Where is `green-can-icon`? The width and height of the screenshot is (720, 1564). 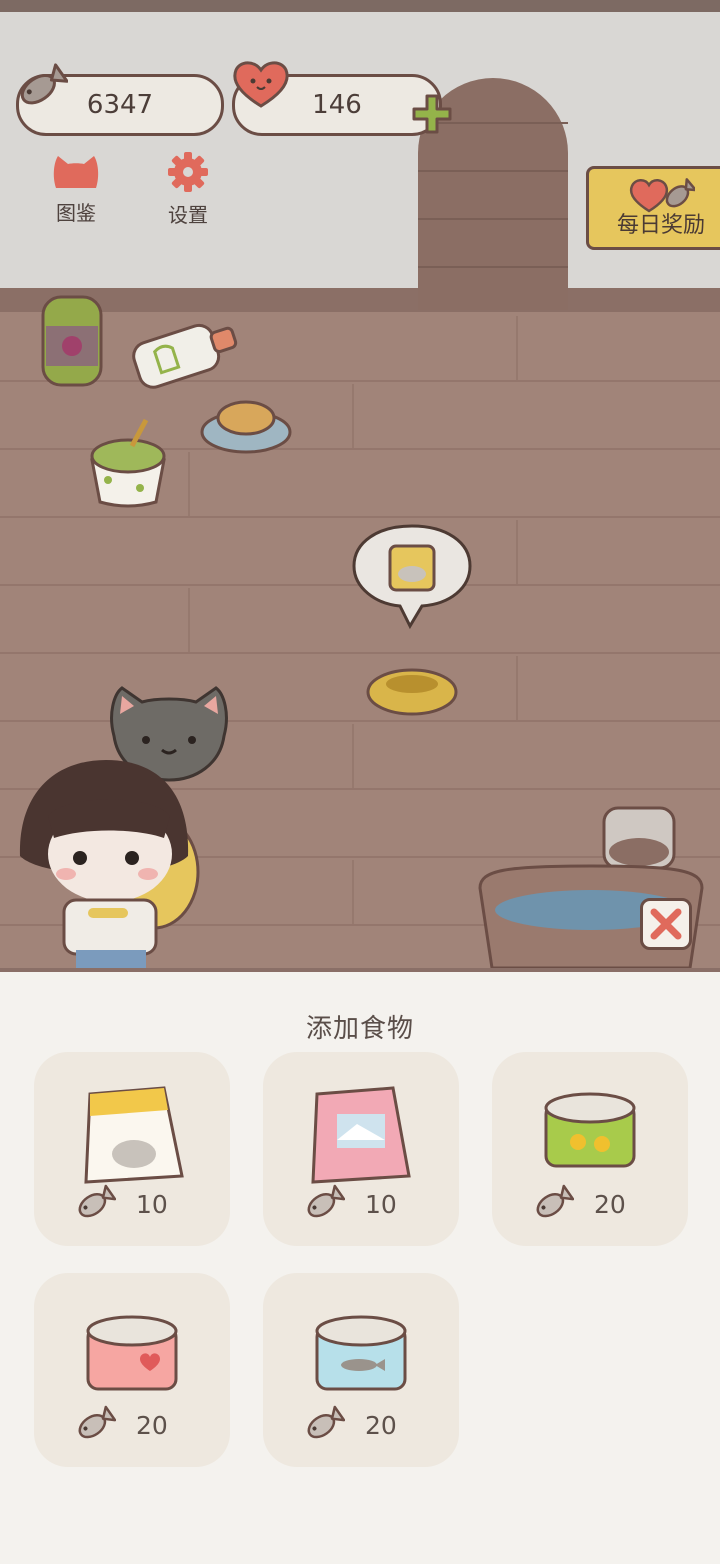 green-can-icon is located at coordinates (590, 1130).